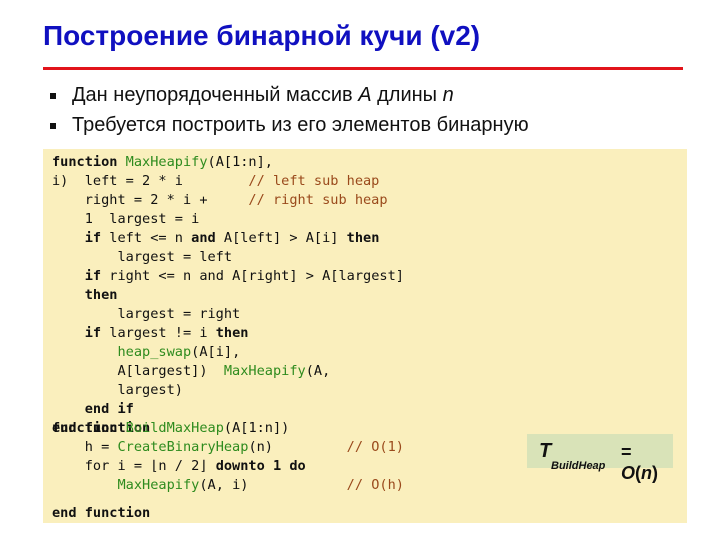  Describe the element at coordinates (647, 473) in the screenshot. I see `formula-var: n` at that location.